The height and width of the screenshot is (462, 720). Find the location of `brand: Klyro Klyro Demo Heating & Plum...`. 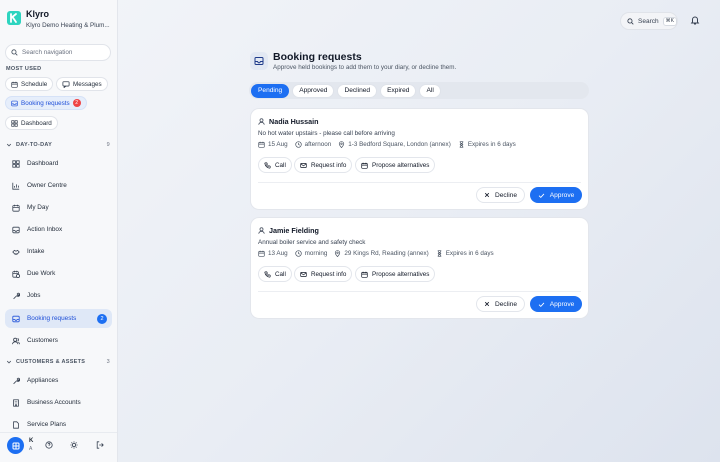

brand: Klyro Klyro Demo Heating & Plum... is located at coordinates (58, 19).